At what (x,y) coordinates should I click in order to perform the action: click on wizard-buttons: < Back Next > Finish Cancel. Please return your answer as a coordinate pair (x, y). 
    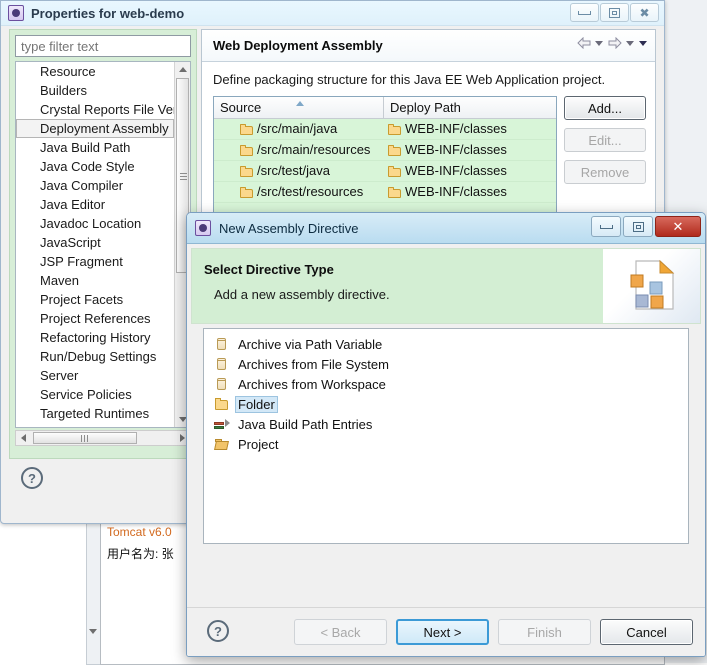
    Looking at the image, I should click on (493, 632).